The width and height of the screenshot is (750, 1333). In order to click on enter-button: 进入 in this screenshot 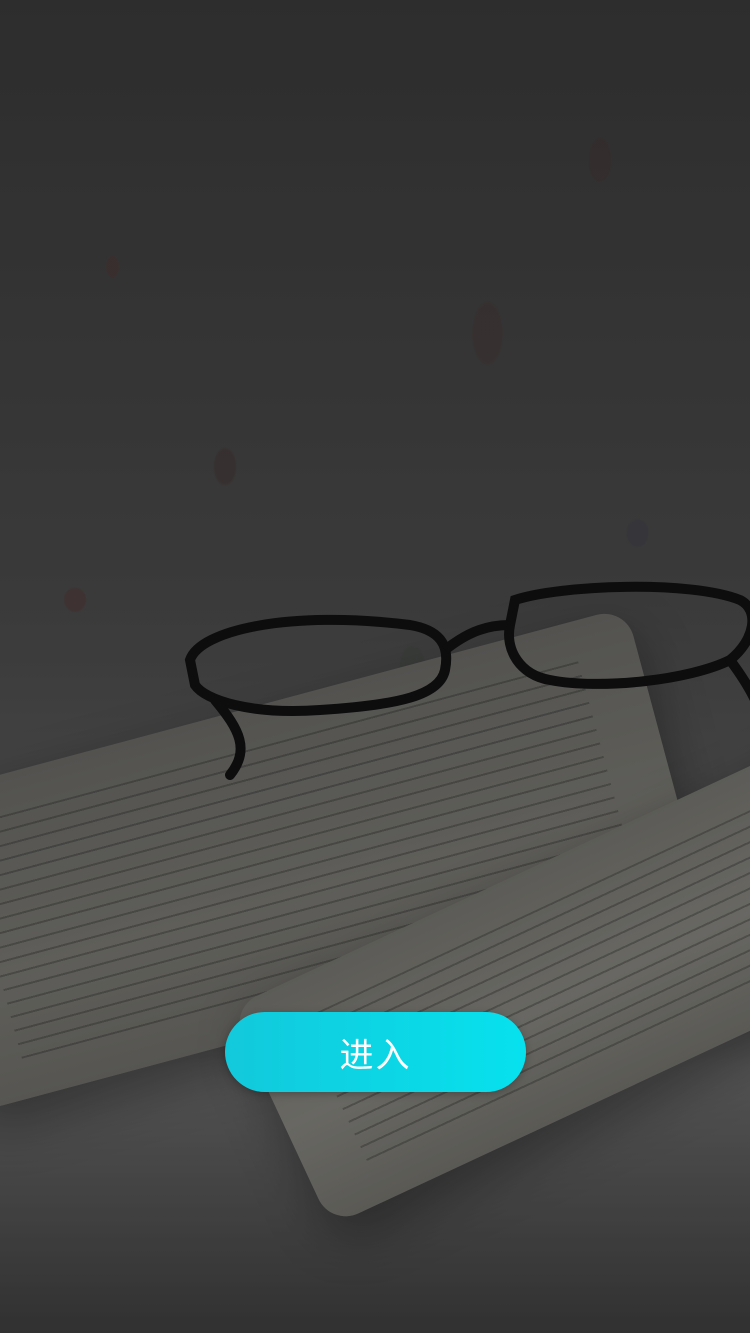, I will do `click(375, 1052)`.